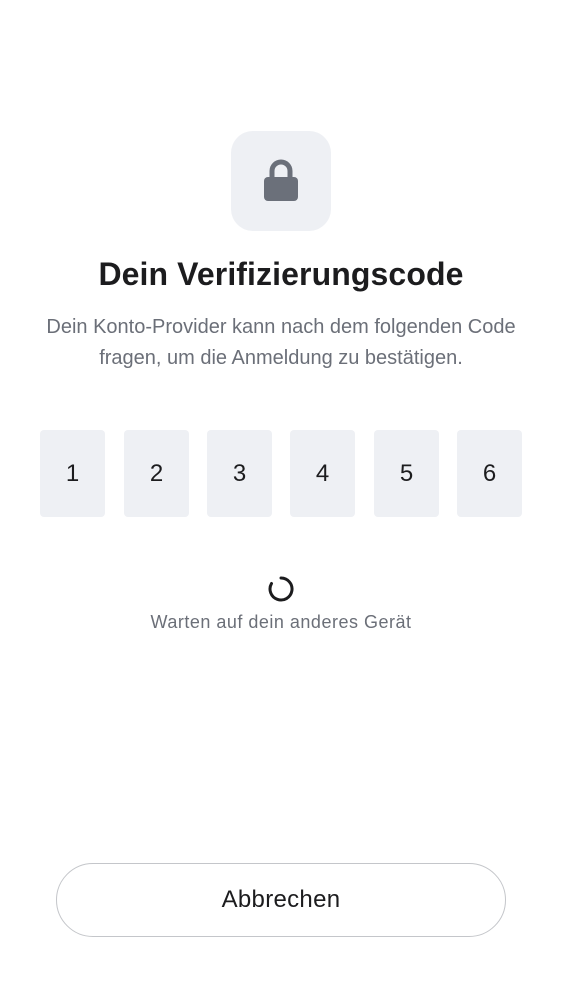 Image resolution: width=562 pixels, height=1000 pixels. I want to click on code-digit: 2, so click(156, 473).